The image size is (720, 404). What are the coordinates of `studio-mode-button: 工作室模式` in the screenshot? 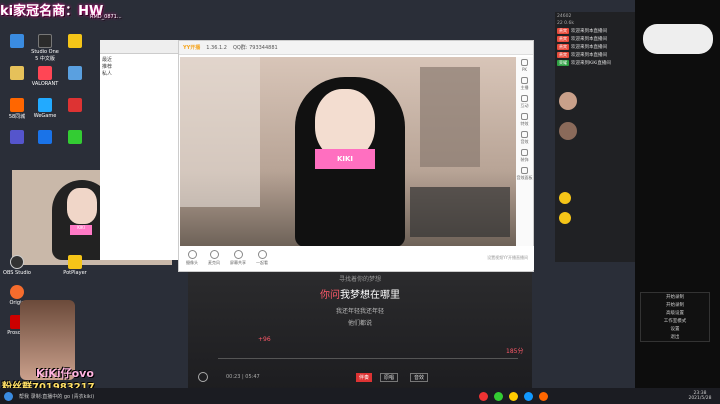 It's located at (675, 321).